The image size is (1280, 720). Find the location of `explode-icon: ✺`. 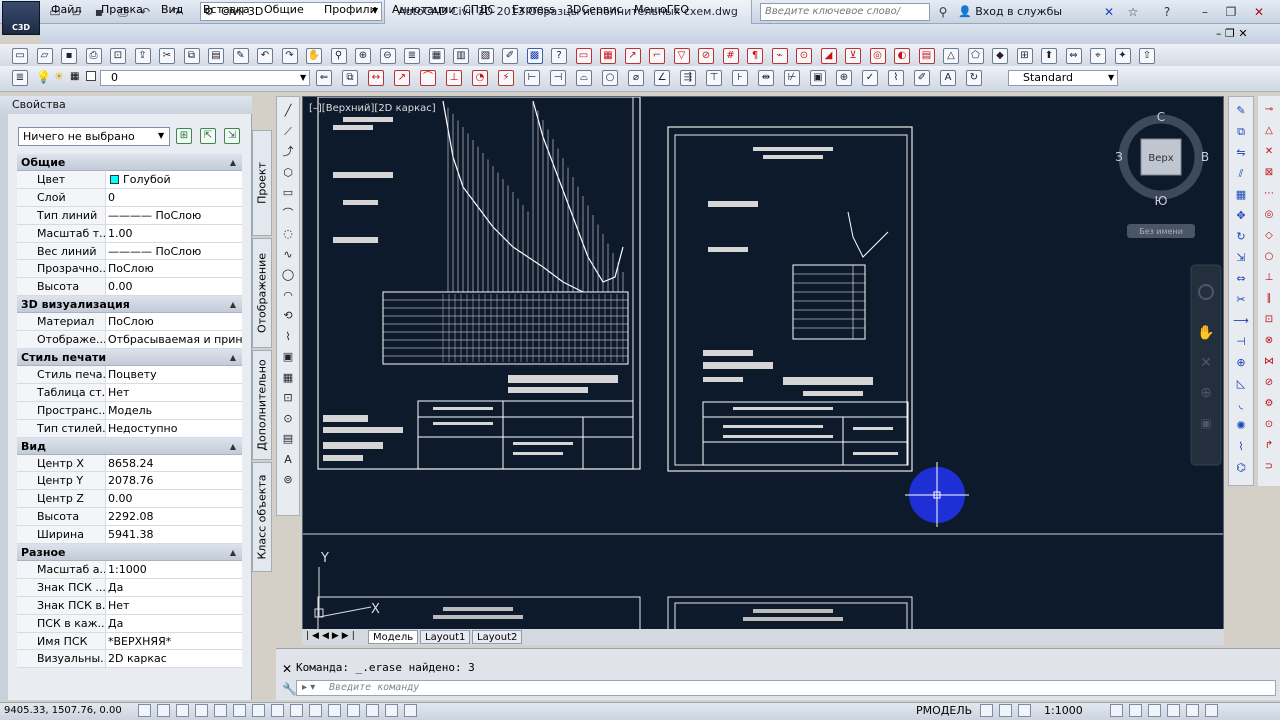

explode-icon: ✺ is located at coordinates (1241, 426).